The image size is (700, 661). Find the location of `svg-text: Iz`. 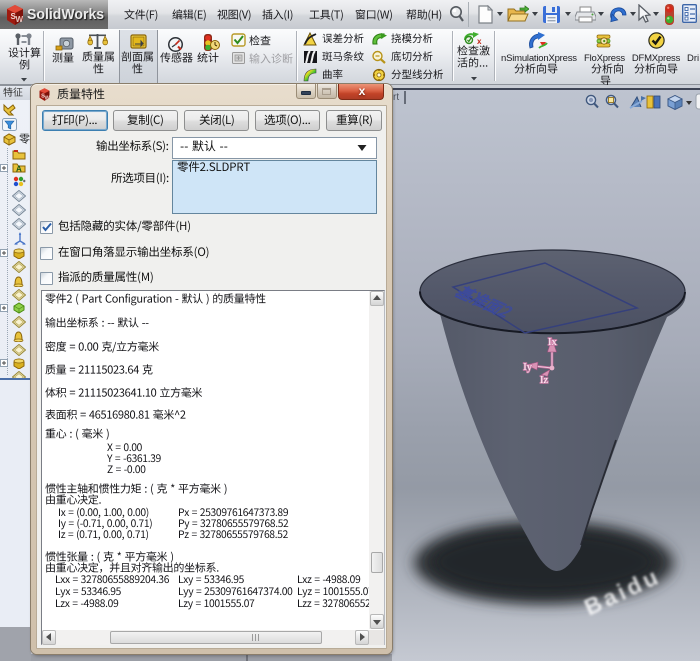

svg-text: Iz is located at coordinates (544, 380).